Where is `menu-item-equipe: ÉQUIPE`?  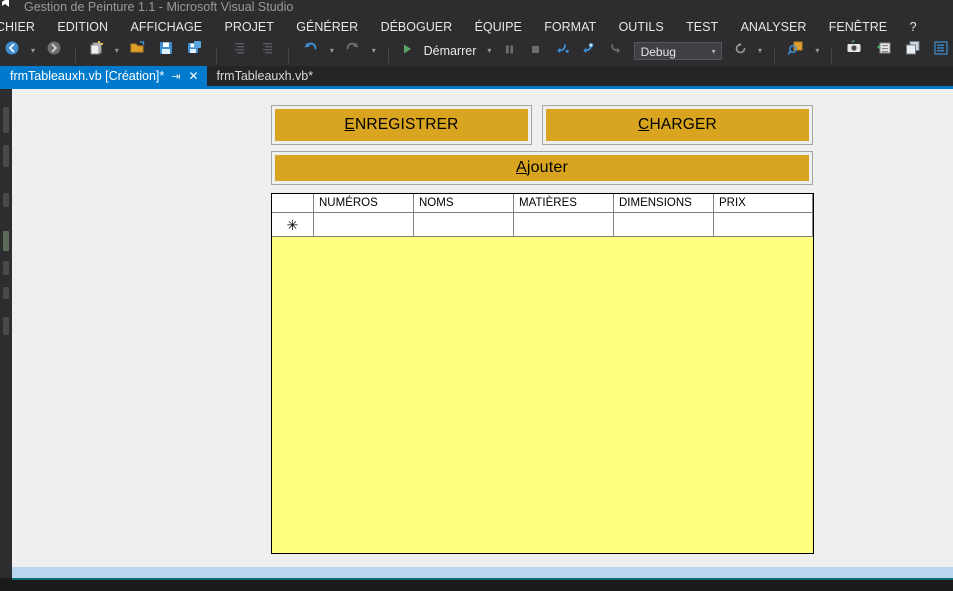 menu-item-equipe: ÉQUIPE is located at coordinates (498, 27).